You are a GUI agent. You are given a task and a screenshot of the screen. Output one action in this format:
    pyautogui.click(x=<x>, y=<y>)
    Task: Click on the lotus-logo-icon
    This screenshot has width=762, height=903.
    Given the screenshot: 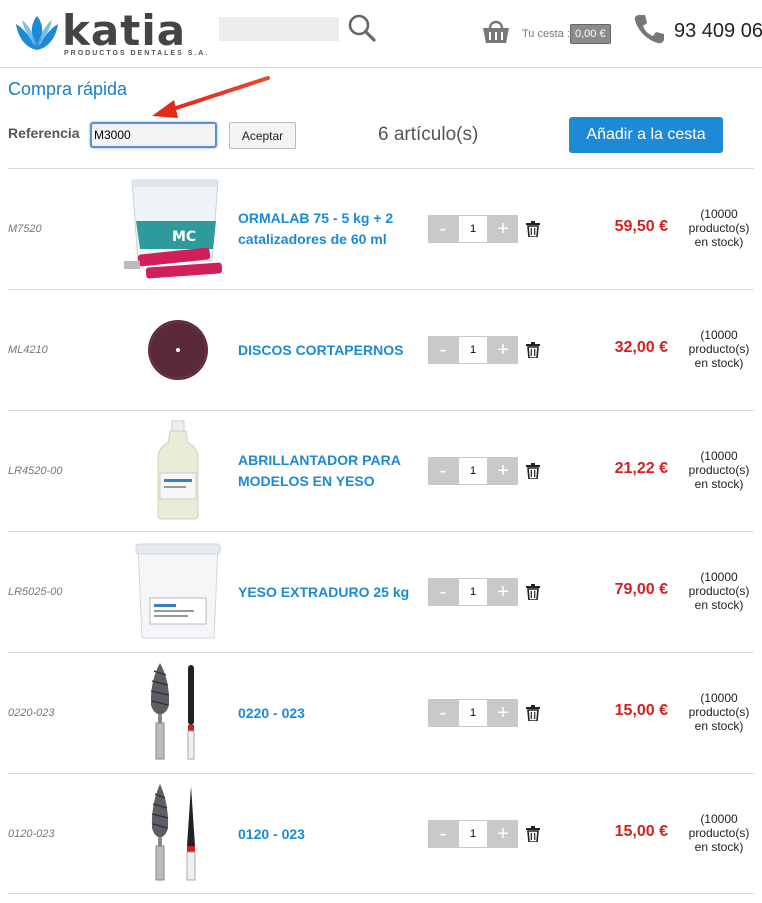 What is the action you would take?
    pyautogui.click(x=37, y=33)
    